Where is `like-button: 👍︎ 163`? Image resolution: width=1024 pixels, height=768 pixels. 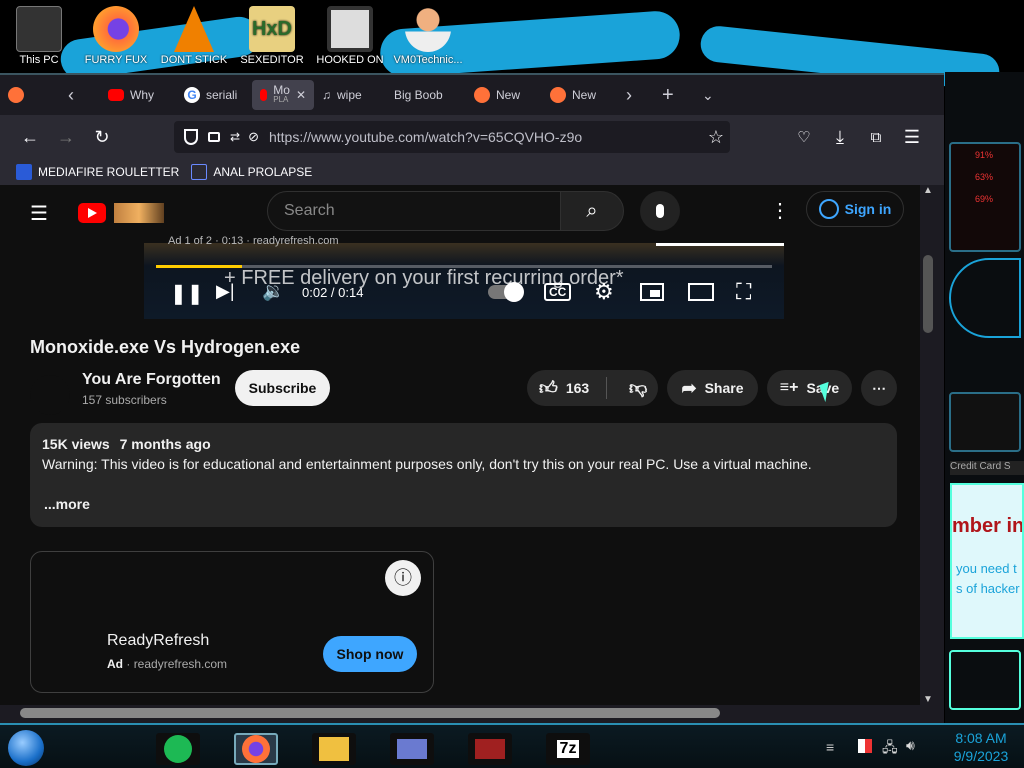
like-button: 👍︎ 163 is located at coordinates (567, 388).